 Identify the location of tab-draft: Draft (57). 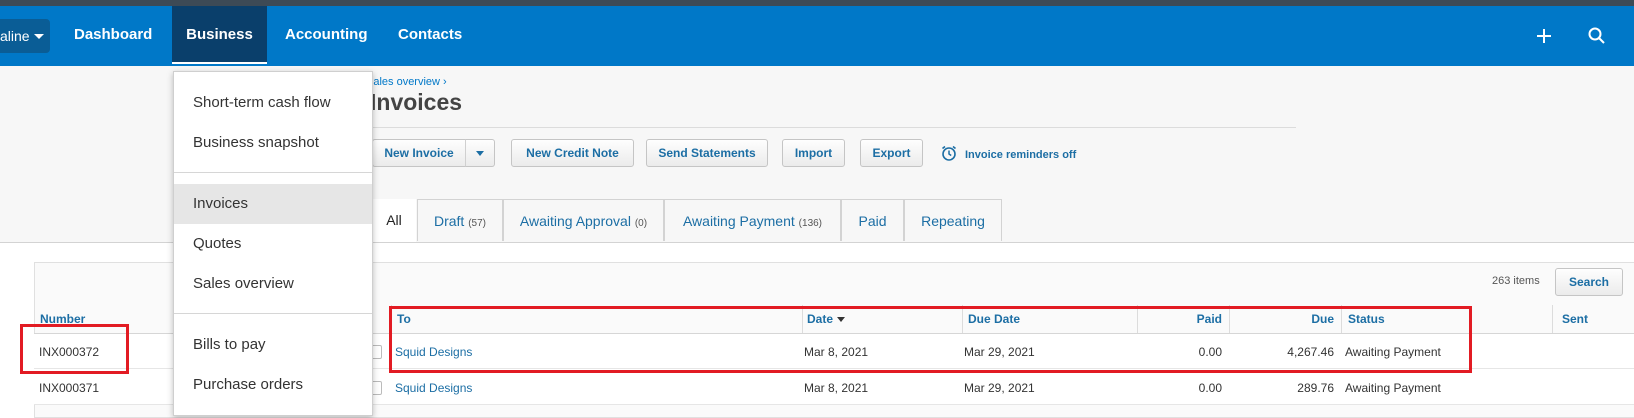
(460, 220).